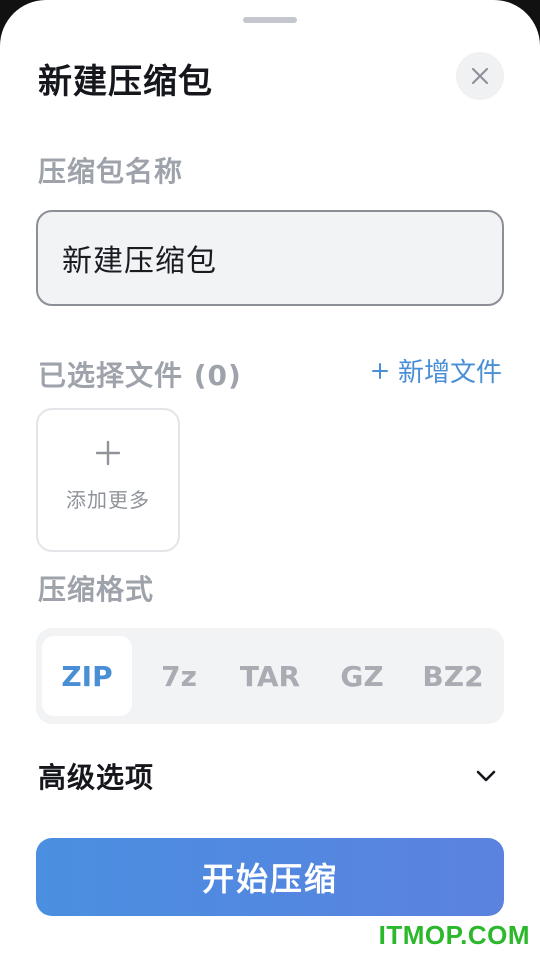  I want to click on add-more-tile: 添加更多, so click(108, 480).